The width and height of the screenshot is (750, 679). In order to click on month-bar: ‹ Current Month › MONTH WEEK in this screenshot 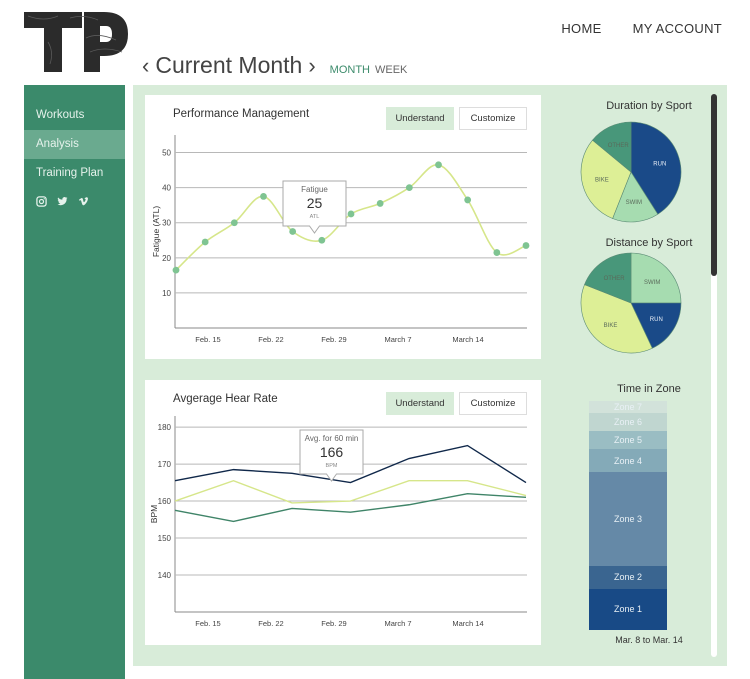, I will do `click(274, 65)`.